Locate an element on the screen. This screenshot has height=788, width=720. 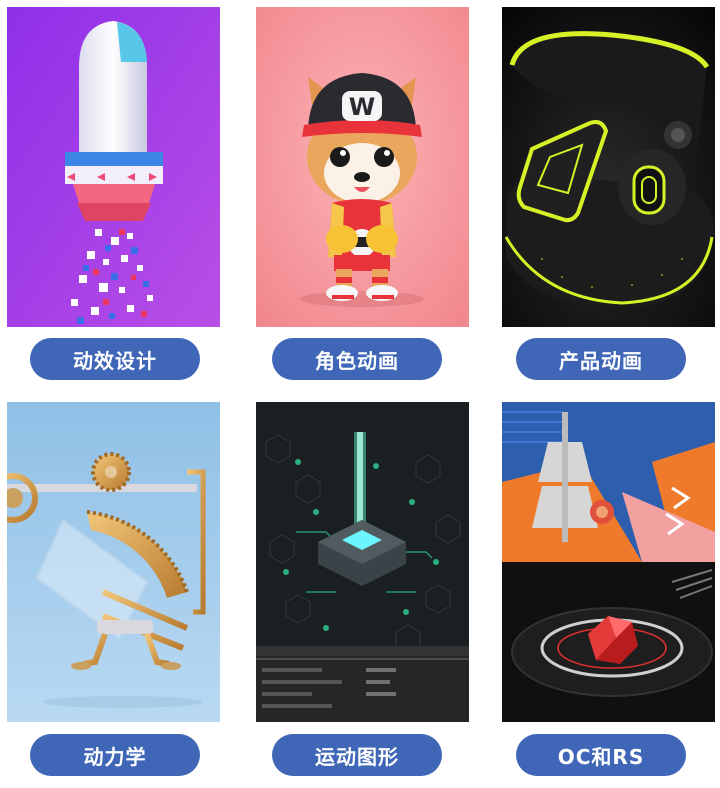
category-label-motion-graphics: 运动图形 is located at coordinates (357, 755).